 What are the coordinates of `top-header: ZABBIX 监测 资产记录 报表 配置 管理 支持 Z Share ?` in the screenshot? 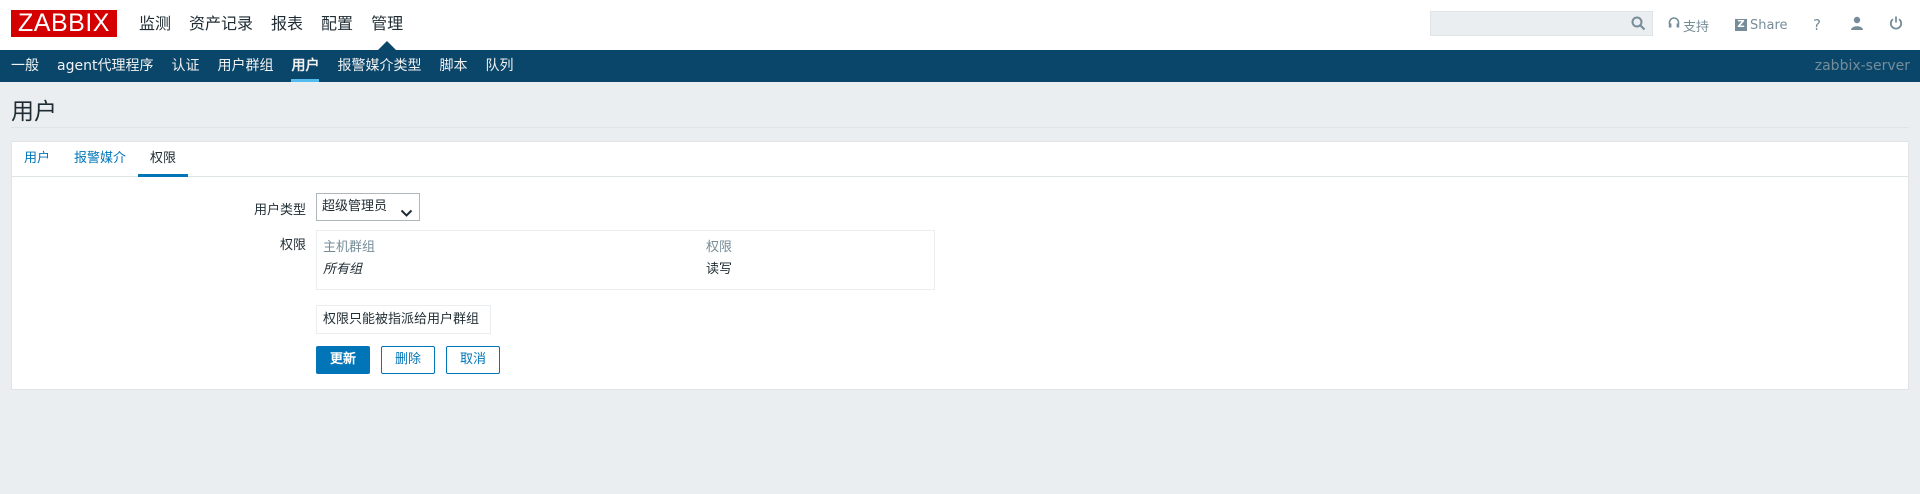 It's located at (960, 25).